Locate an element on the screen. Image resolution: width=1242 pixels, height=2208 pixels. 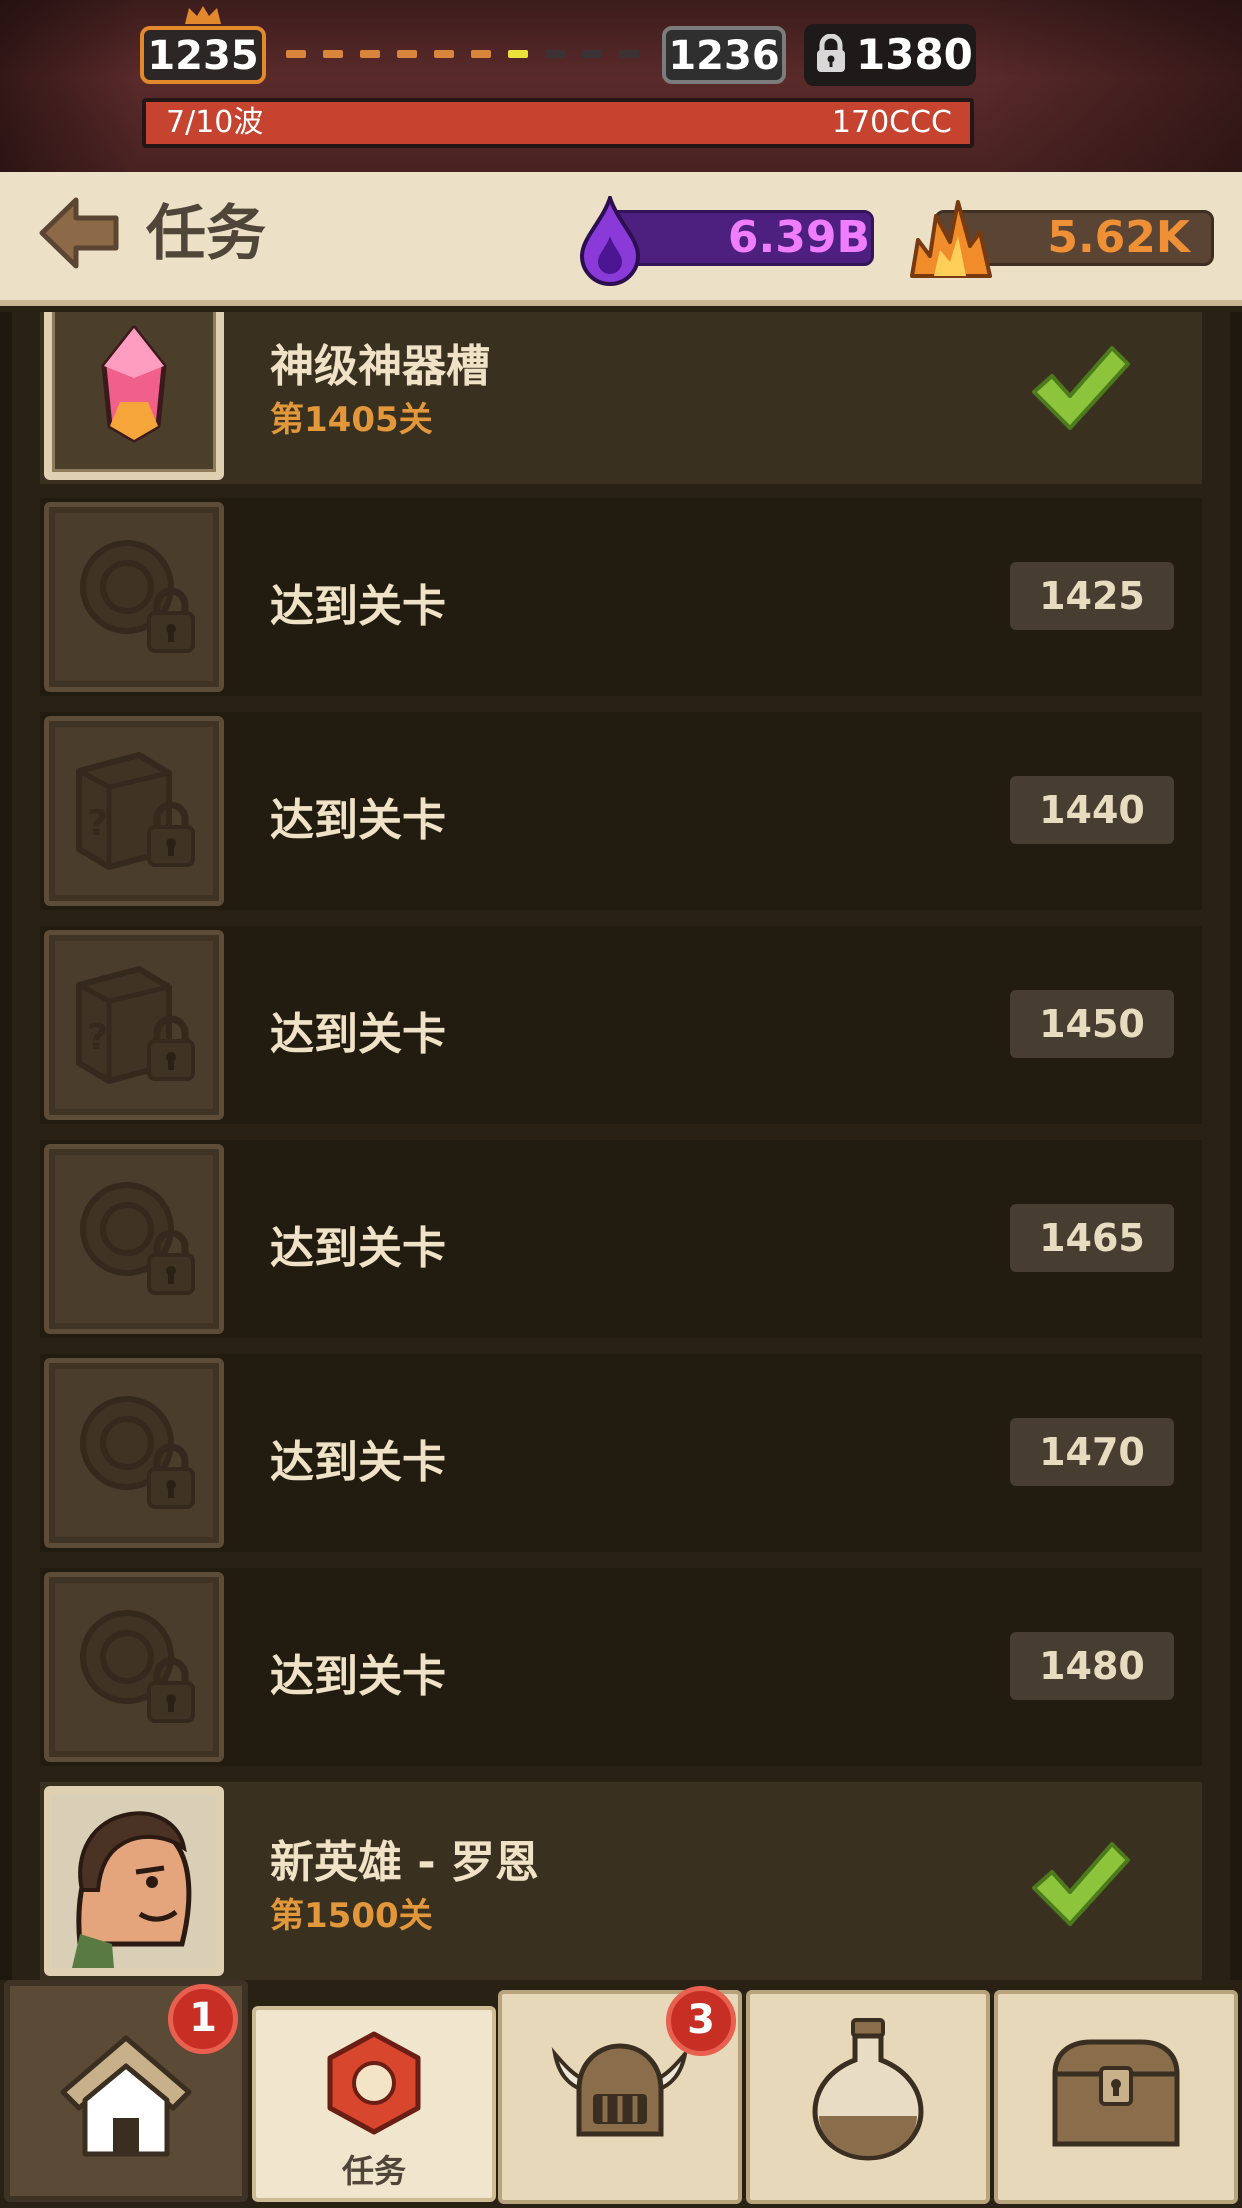
tab-chests is located at coordinates (1116, 2097).